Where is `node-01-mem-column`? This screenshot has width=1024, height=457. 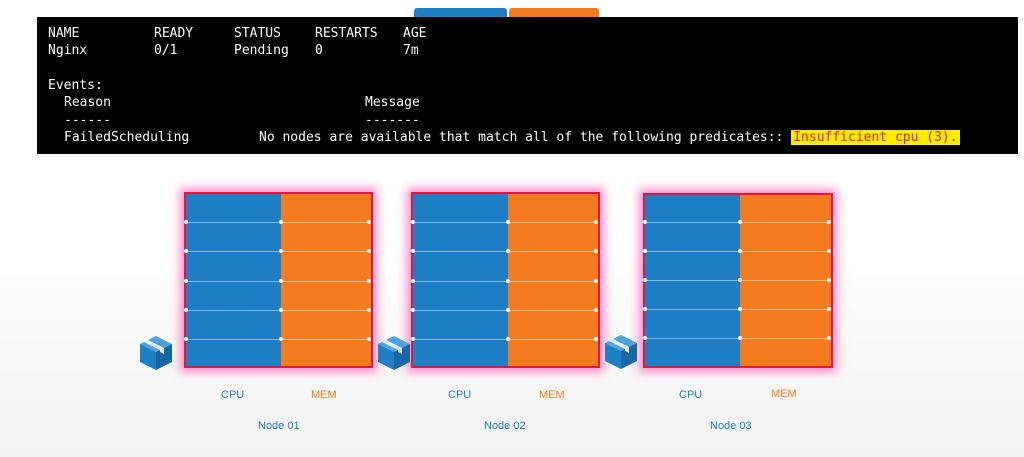
node-01-mem-column is located at coordinates (326, 280).